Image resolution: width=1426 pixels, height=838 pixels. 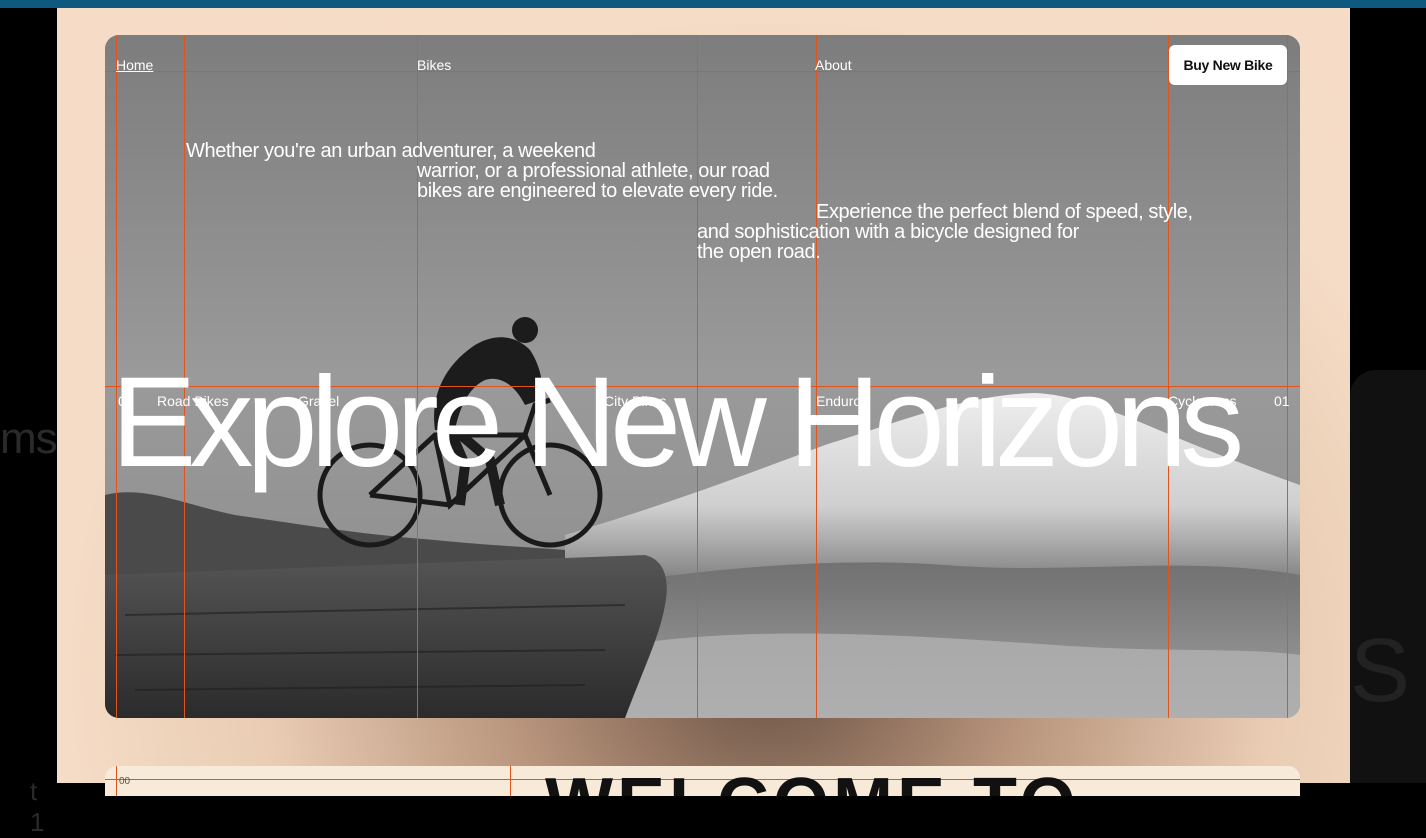 What do you see at coordinates (134, 65) in the screenshot?
I see `nav-link-home: Home` at bounding box center [134, 65].